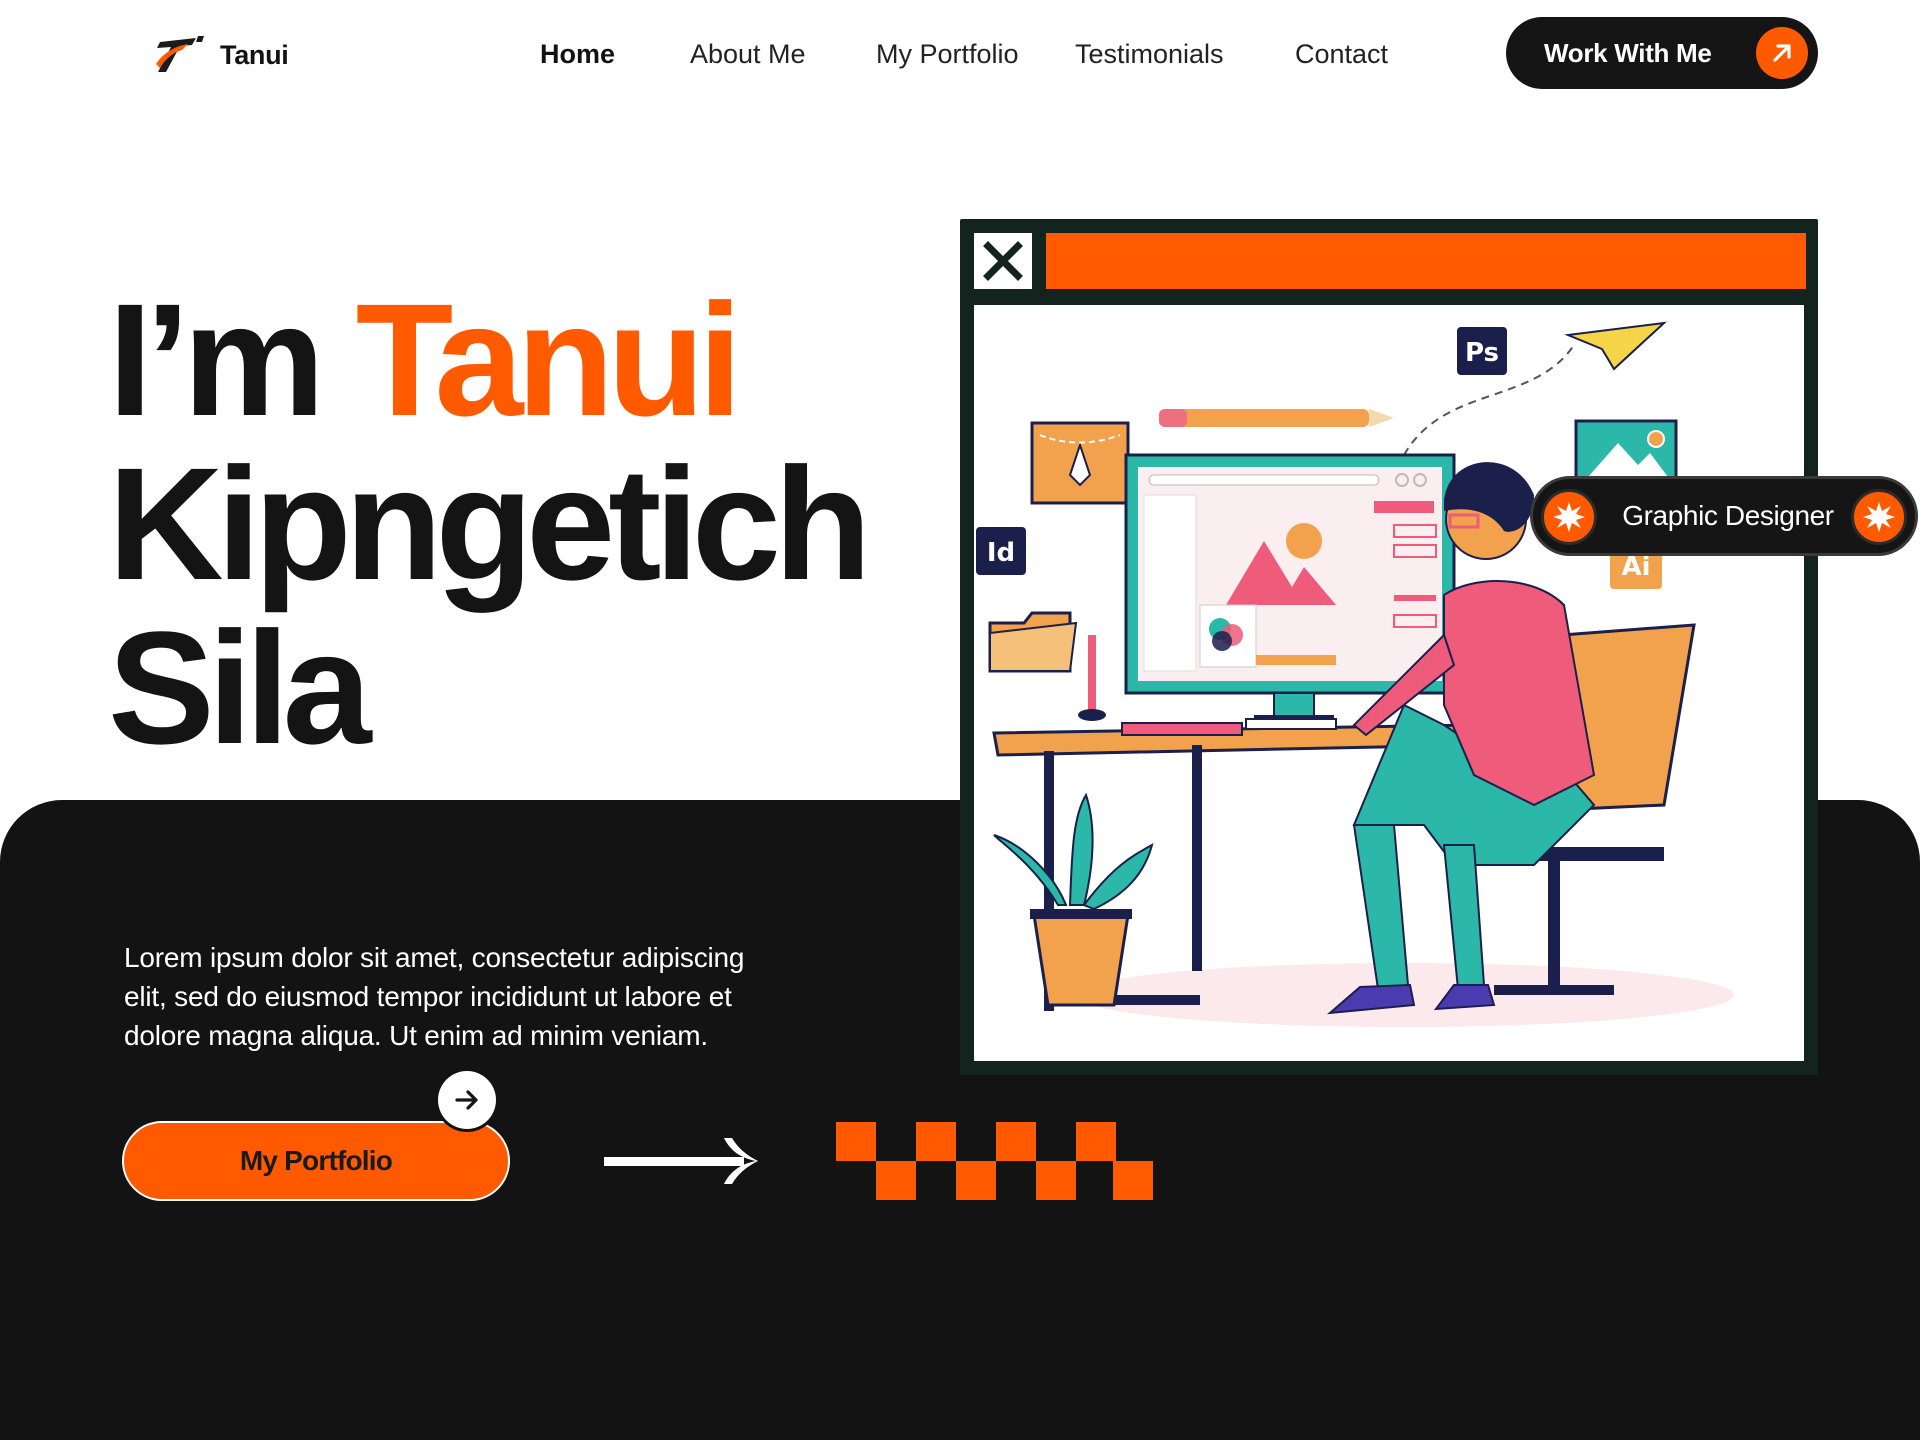 This screenshot has width=1920, height=1440. I want to click on pencil-icon, so click(1276, 418).